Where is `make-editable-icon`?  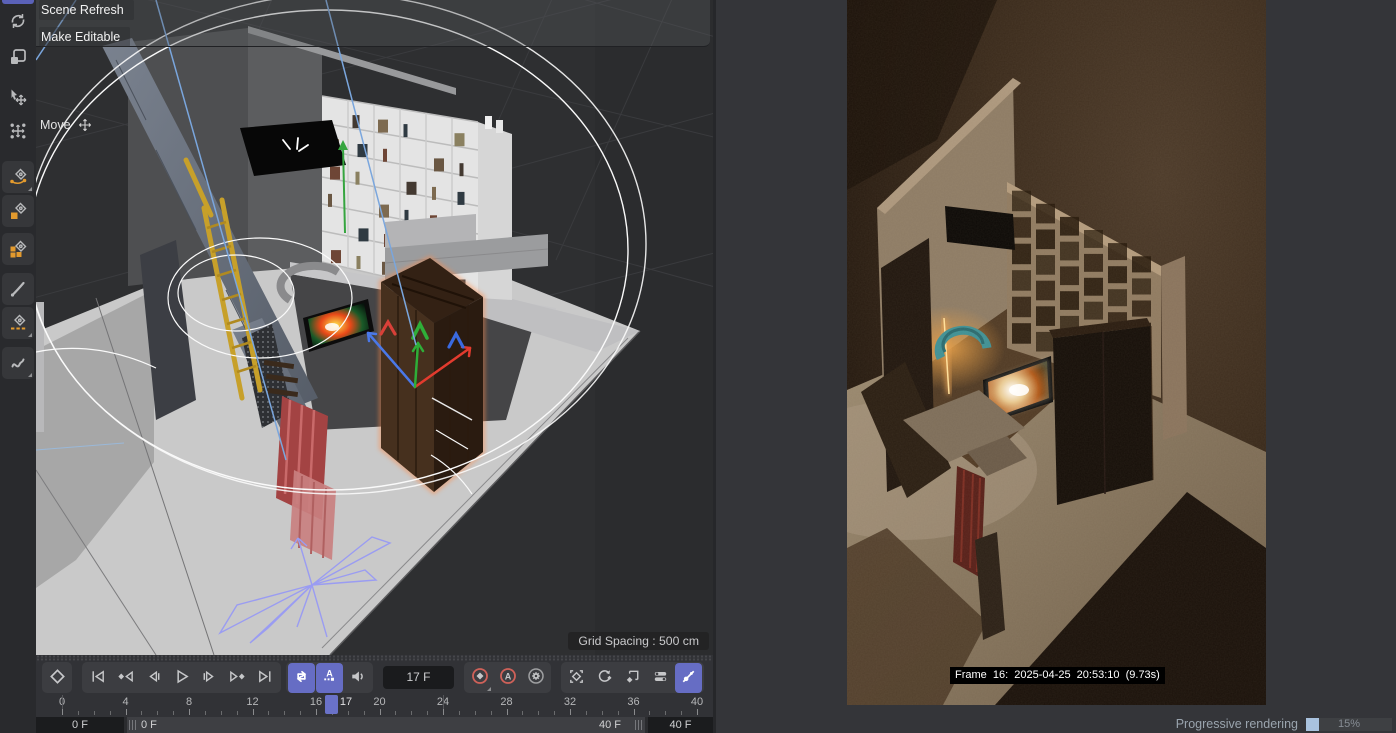 make-editable-icon is located at coordinates (18, 57).